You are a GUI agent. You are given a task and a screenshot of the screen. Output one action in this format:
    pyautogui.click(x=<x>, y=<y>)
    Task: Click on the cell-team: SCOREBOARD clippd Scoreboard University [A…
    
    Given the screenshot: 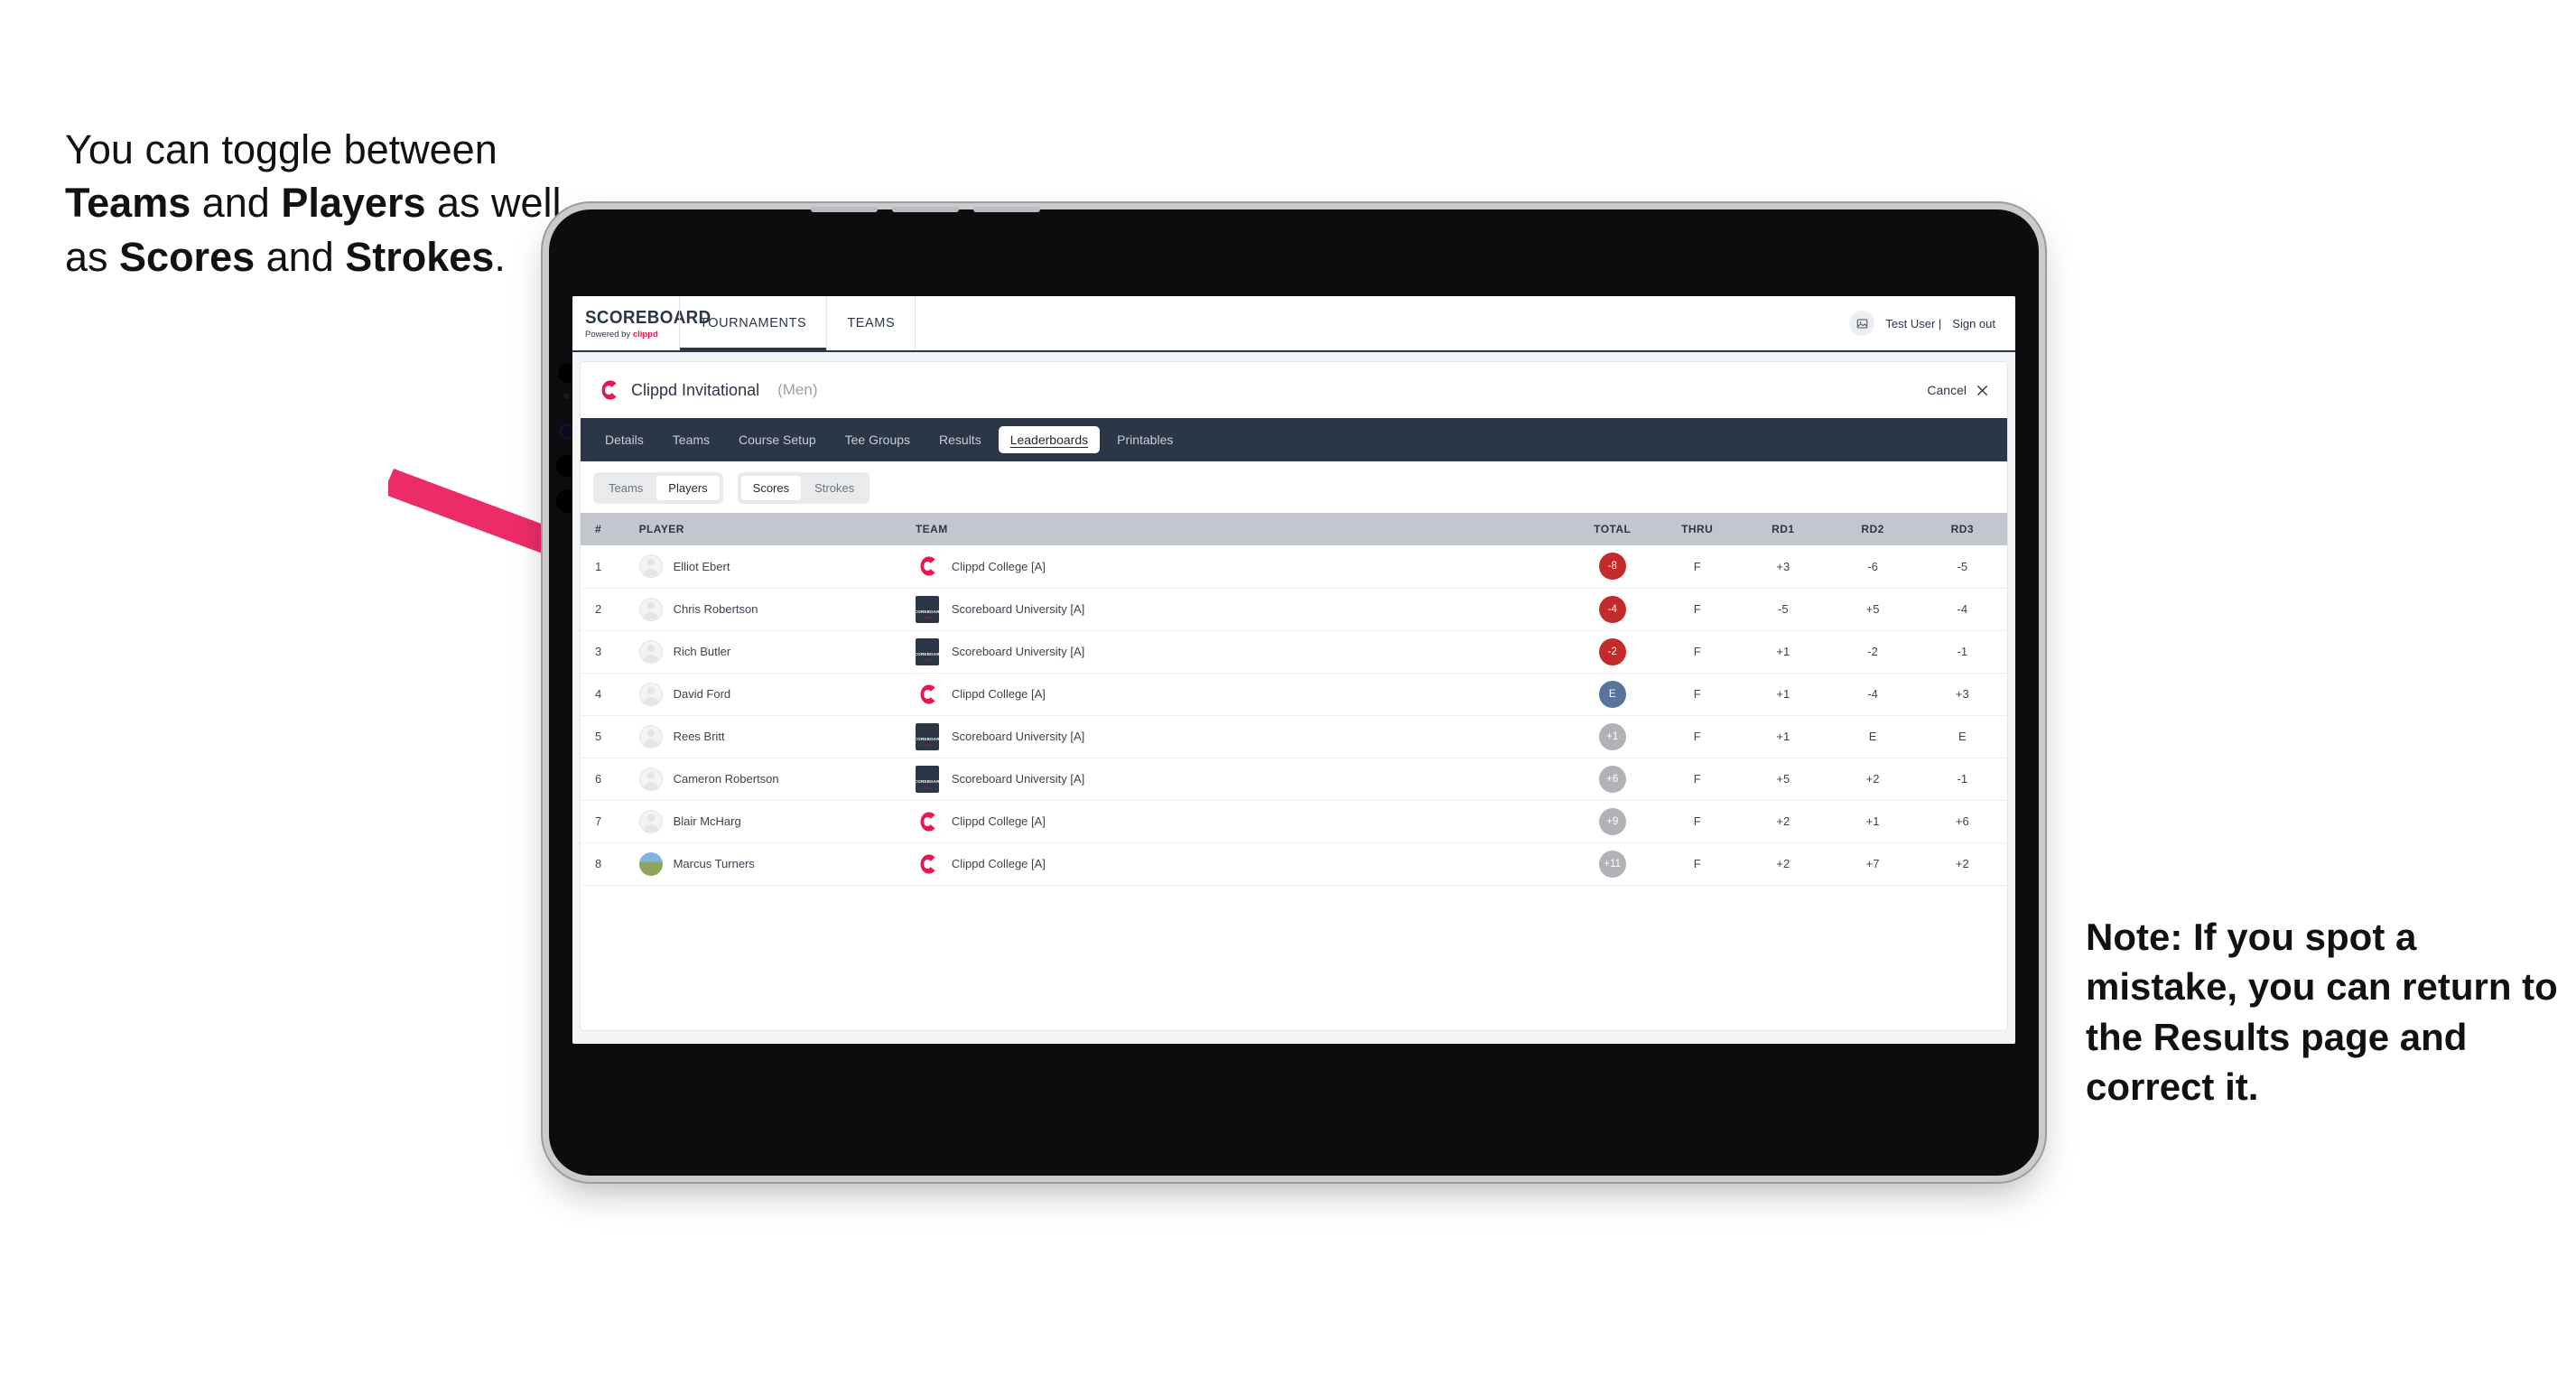 What is the action you would take?
    pyautogui.click(x=1234, y=609)
    